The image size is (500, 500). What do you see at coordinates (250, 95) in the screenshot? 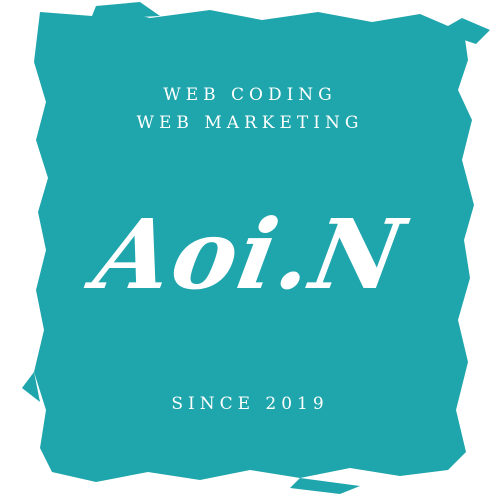
I see `tagline-web-coding: WEB CODING` at bounding box center [250, 95].